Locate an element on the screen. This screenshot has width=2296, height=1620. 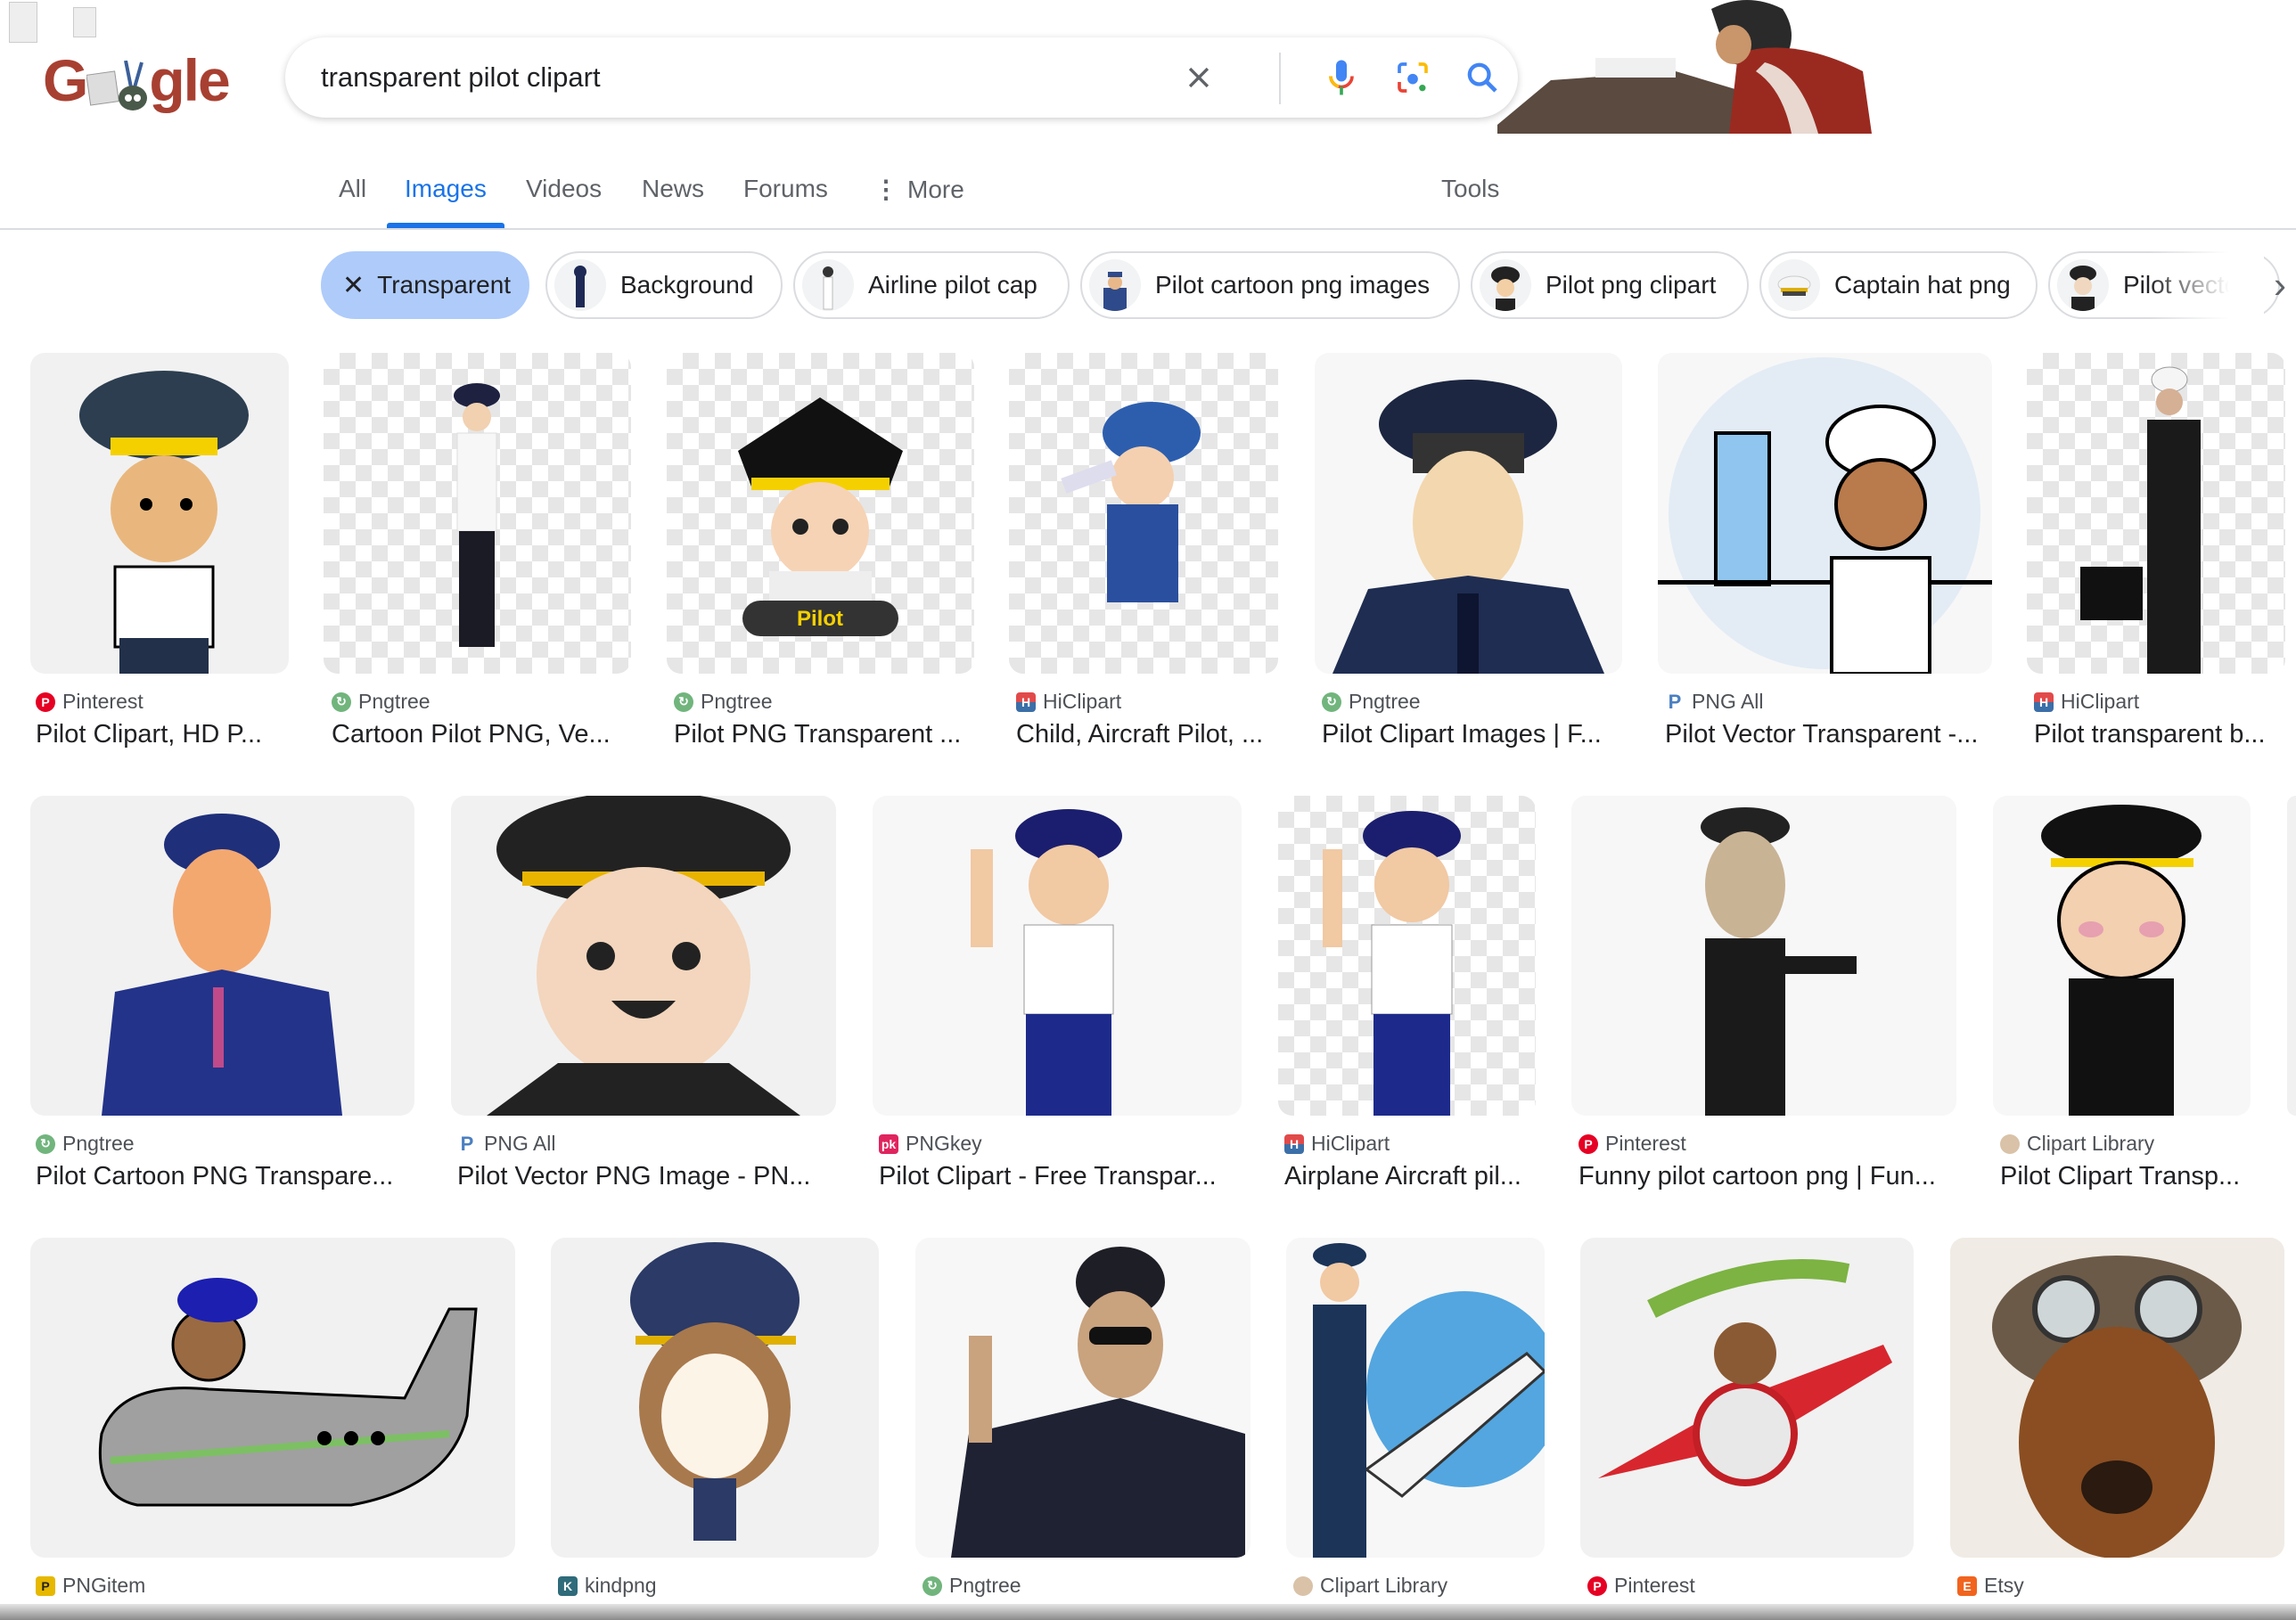
result-source-19: E Etsy is located at coordinates (1991, 1586).